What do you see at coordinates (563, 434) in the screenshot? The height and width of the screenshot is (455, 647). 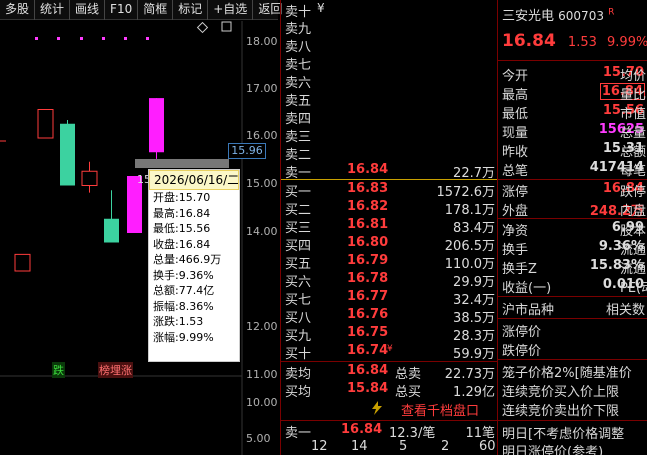 I see `tomorrow-label: 明日[不考虑价格调整` at bounding box center [563, 434].